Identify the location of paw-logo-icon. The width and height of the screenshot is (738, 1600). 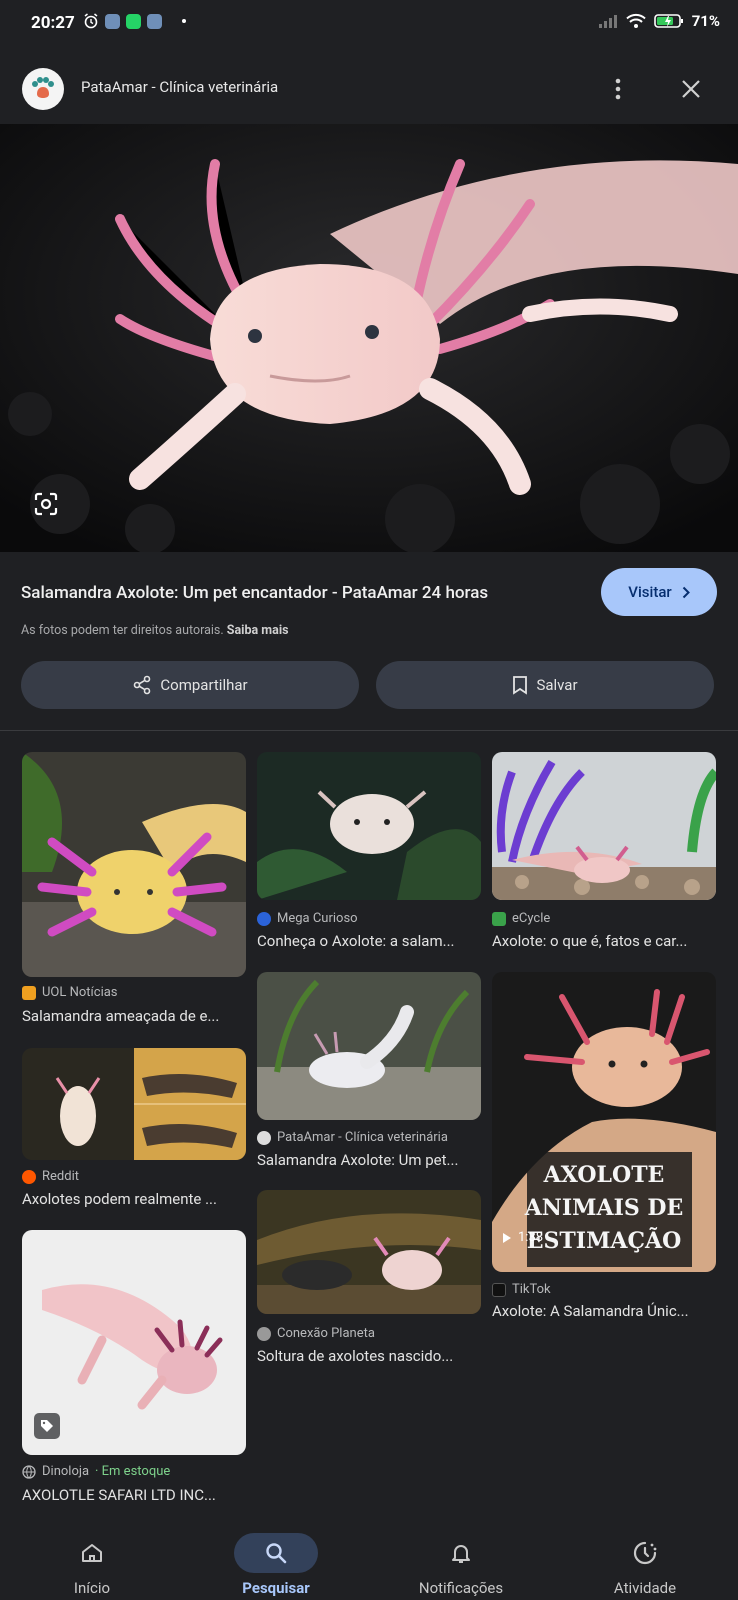
(43, 87).